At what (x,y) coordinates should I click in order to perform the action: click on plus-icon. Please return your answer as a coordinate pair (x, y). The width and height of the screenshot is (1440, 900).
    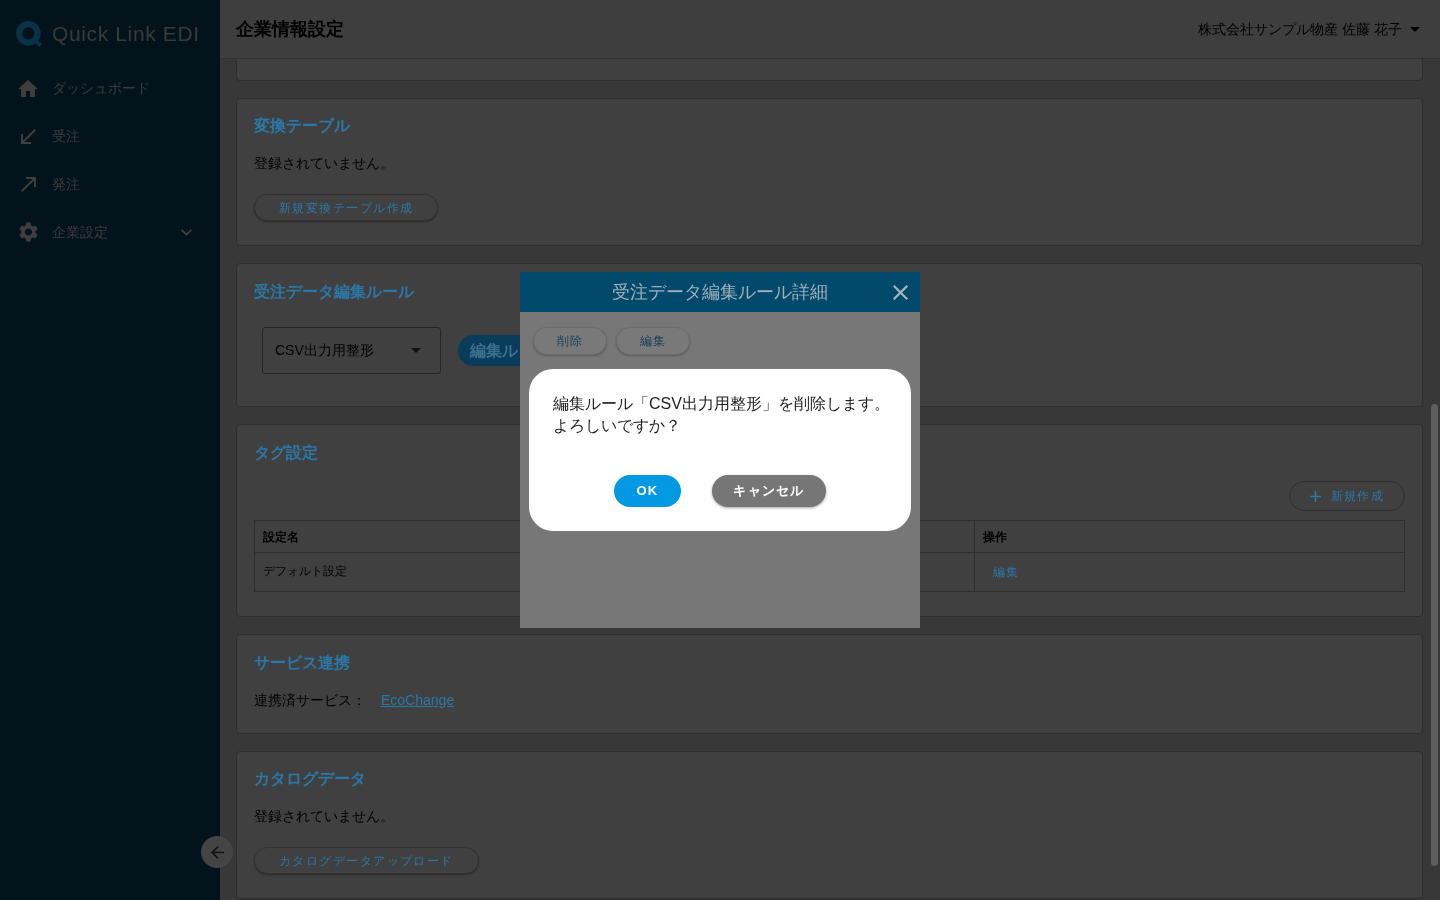
    Looking at the image, I should click on (1316, 496).